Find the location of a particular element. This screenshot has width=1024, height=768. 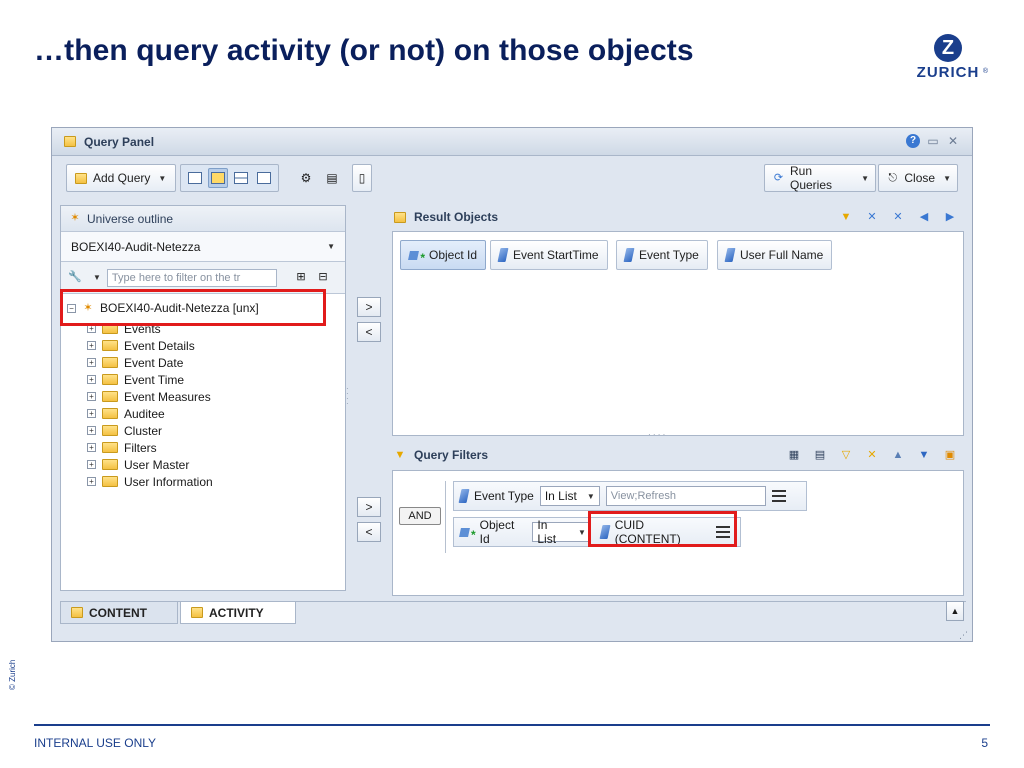

list-values-icon is located at coordinates (778, 496).